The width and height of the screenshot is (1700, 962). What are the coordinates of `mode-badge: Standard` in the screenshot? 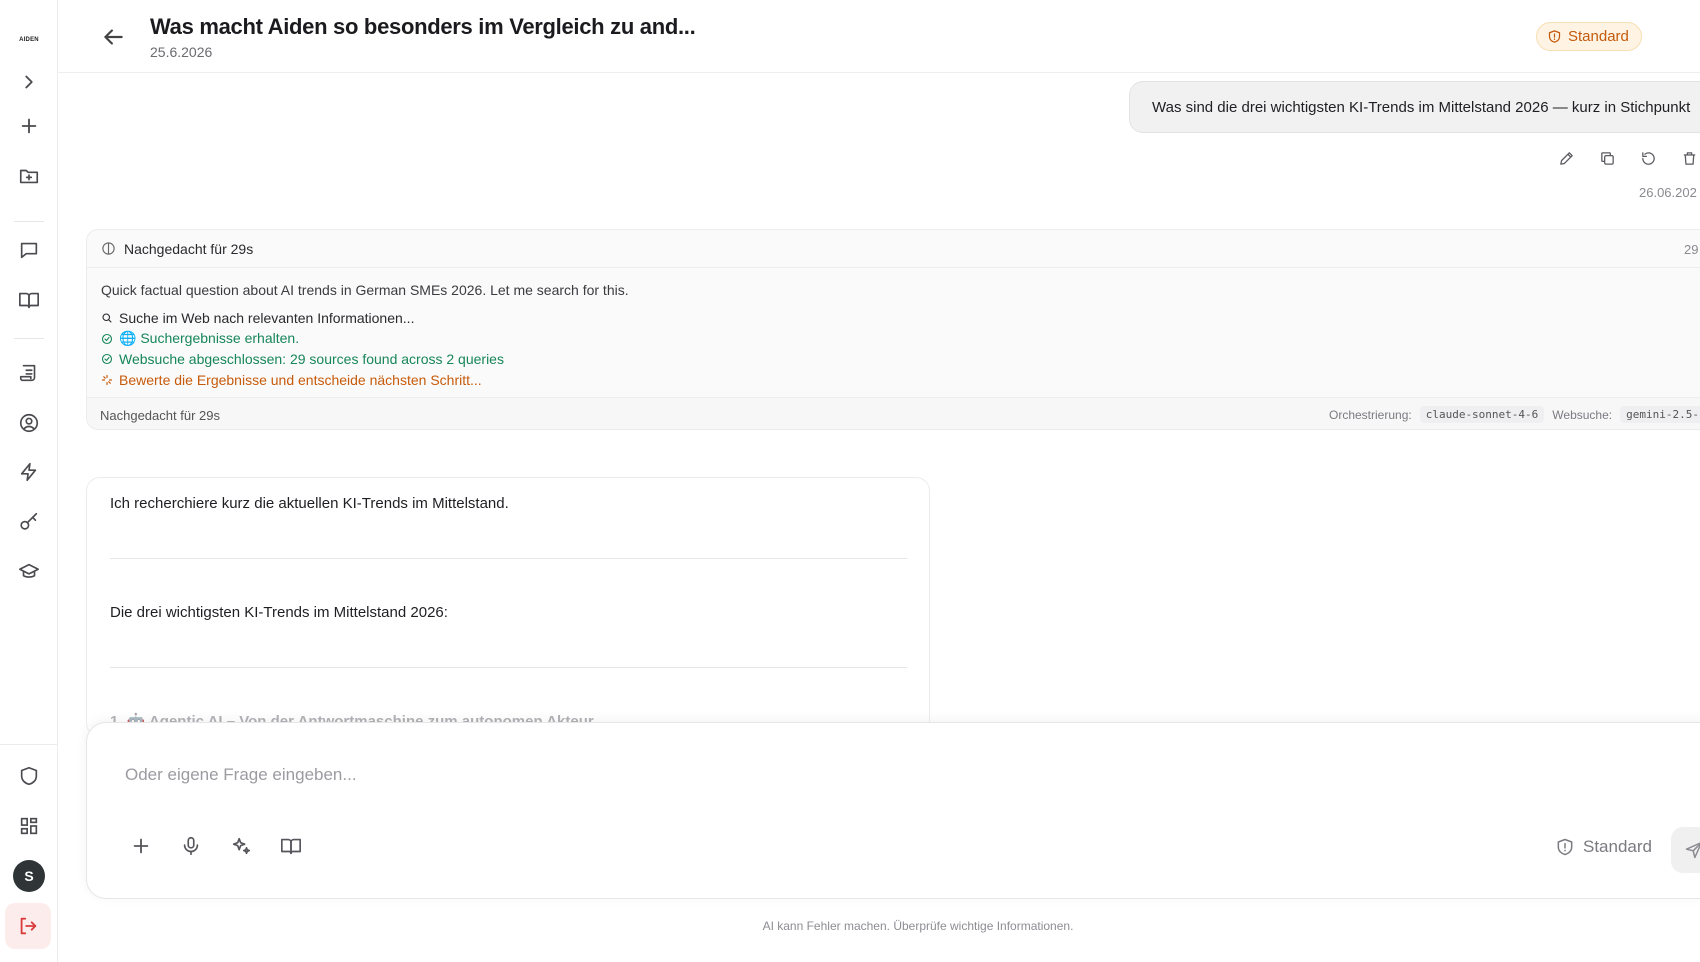 It's located at (1589, 36).